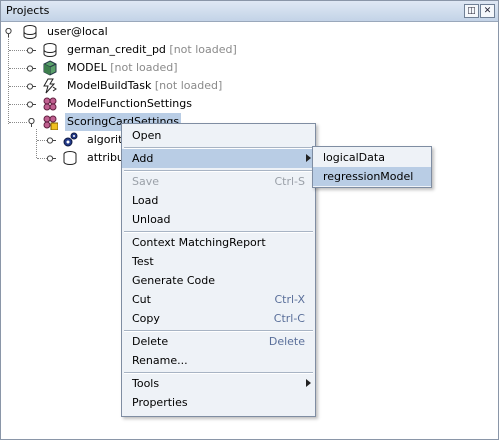  I want to click on tree-item-model-function-settings: ModelFunctionSettings, so click(131, 104).